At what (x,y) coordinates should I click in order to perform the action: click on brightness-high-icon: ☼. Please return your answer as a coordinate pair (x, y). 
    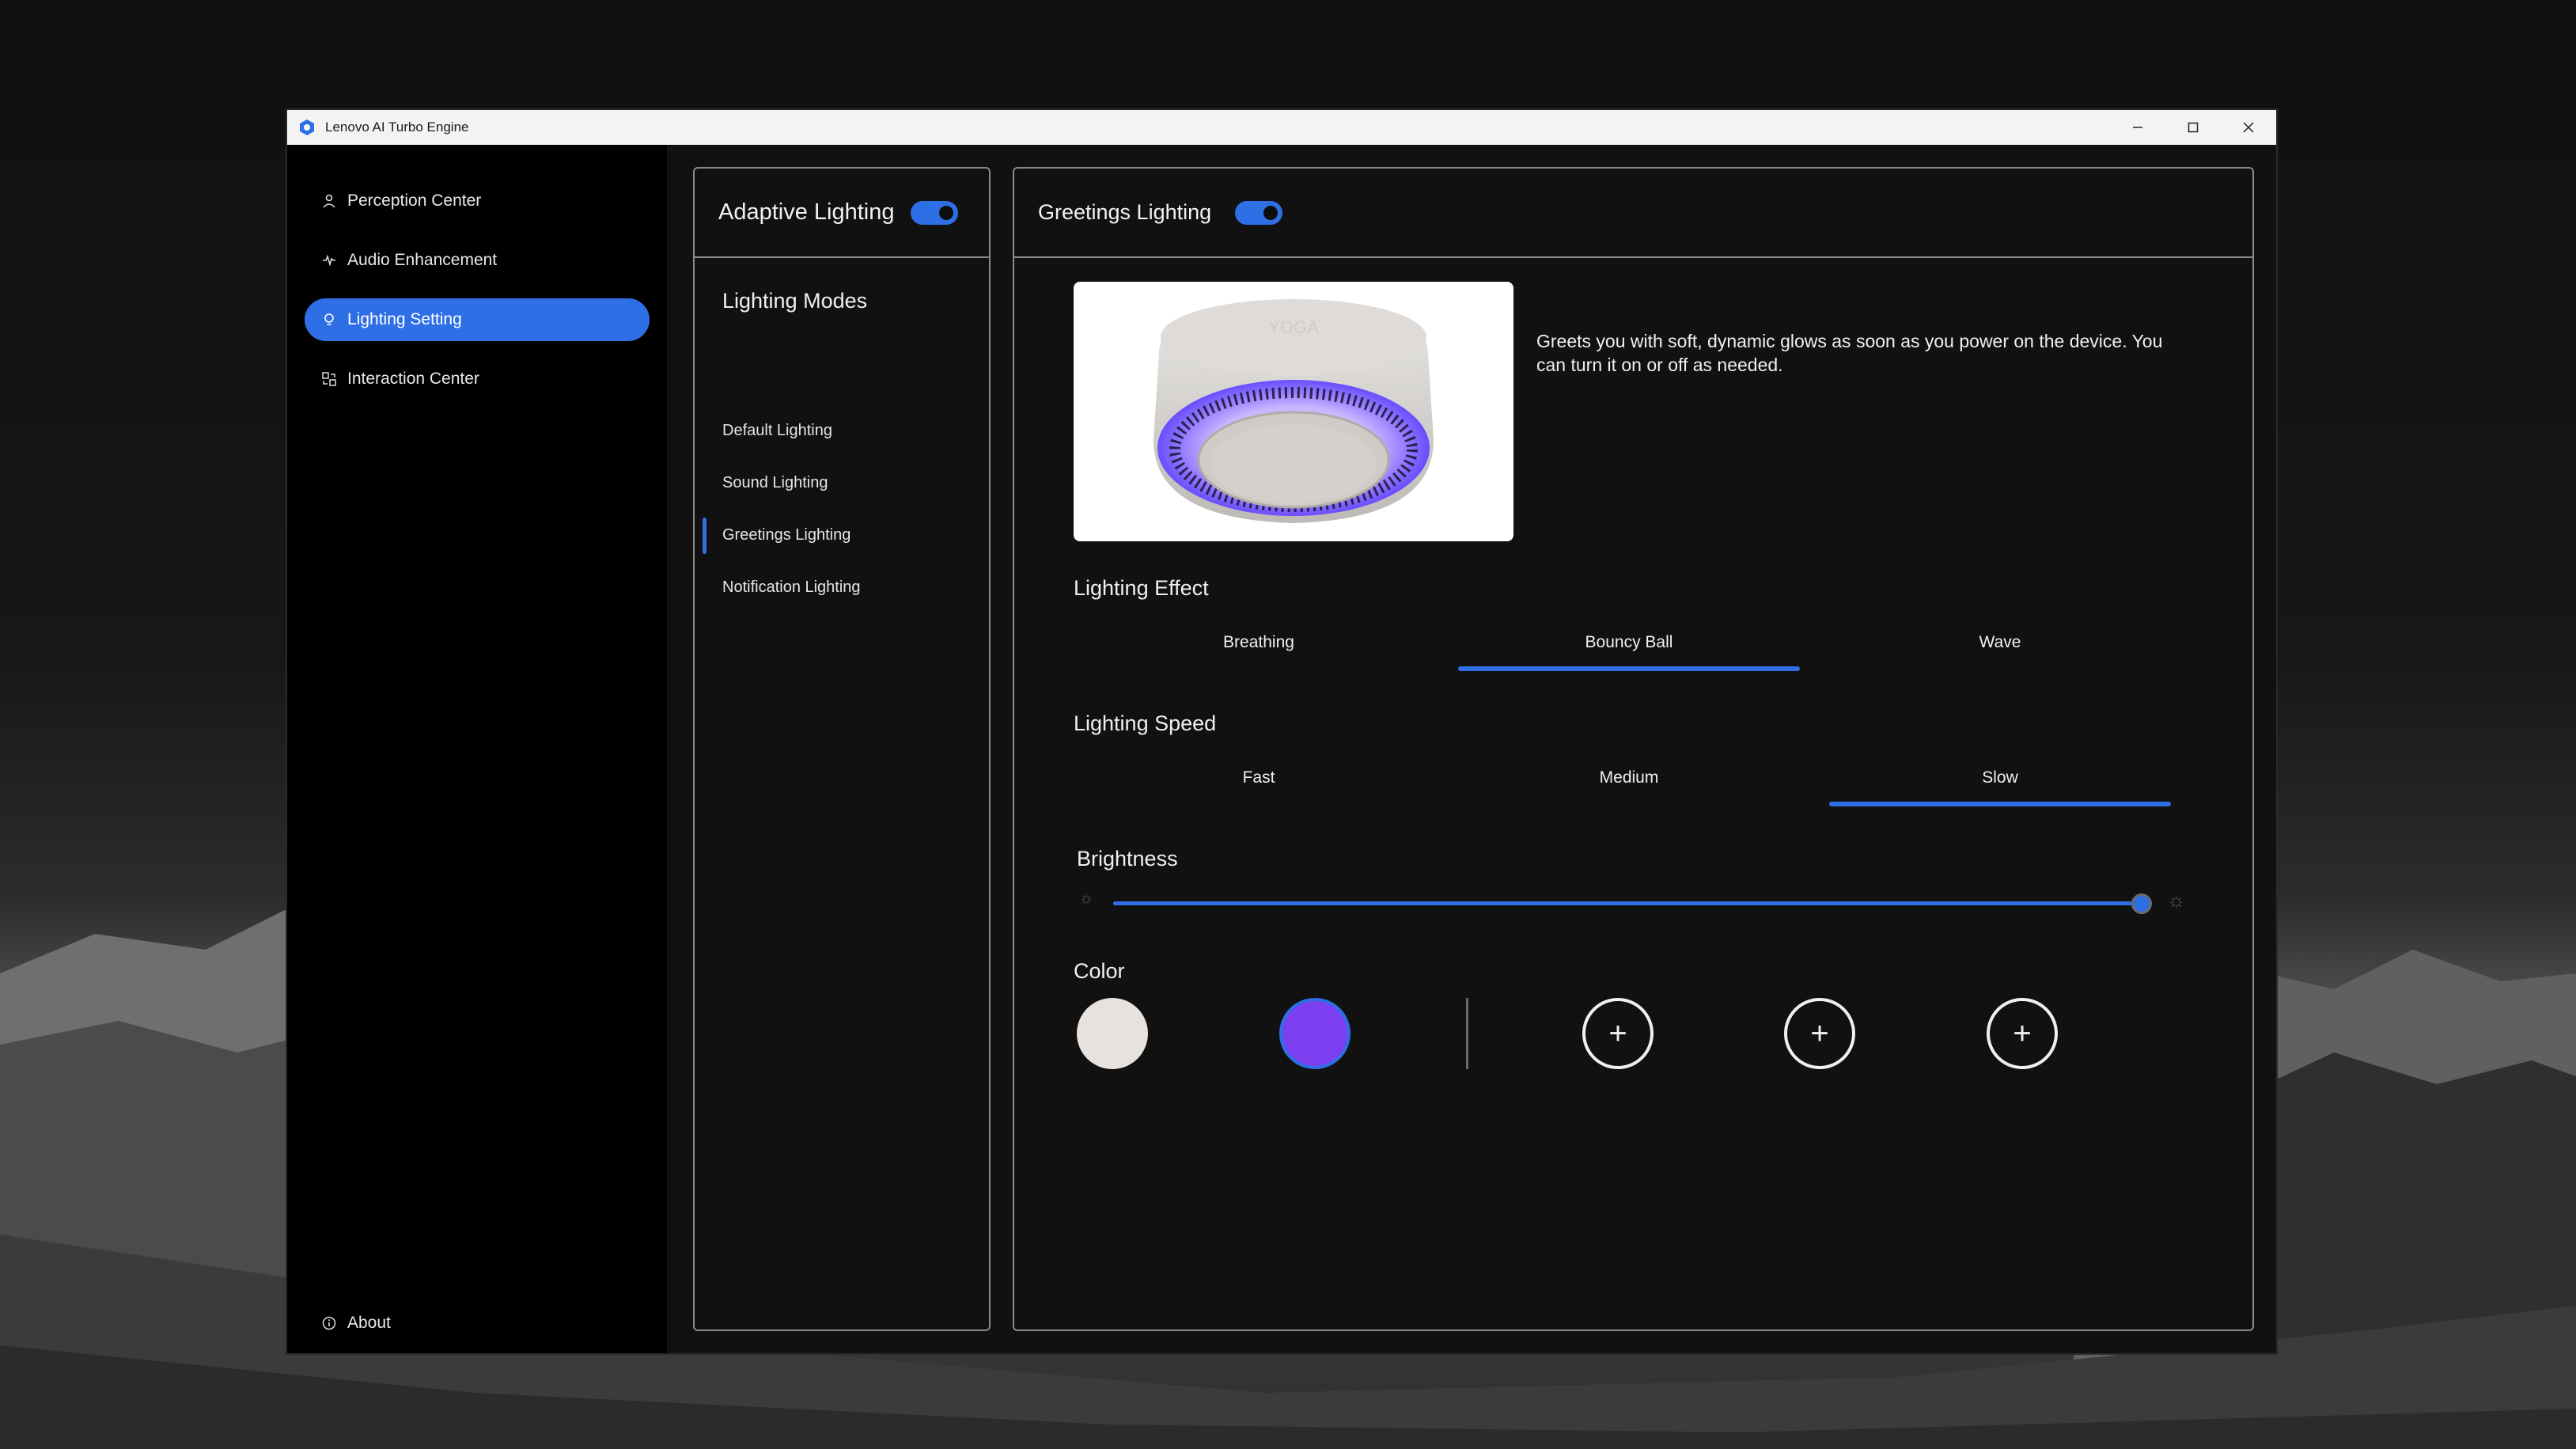
    Looking at the image, I should click on (2176, 900).